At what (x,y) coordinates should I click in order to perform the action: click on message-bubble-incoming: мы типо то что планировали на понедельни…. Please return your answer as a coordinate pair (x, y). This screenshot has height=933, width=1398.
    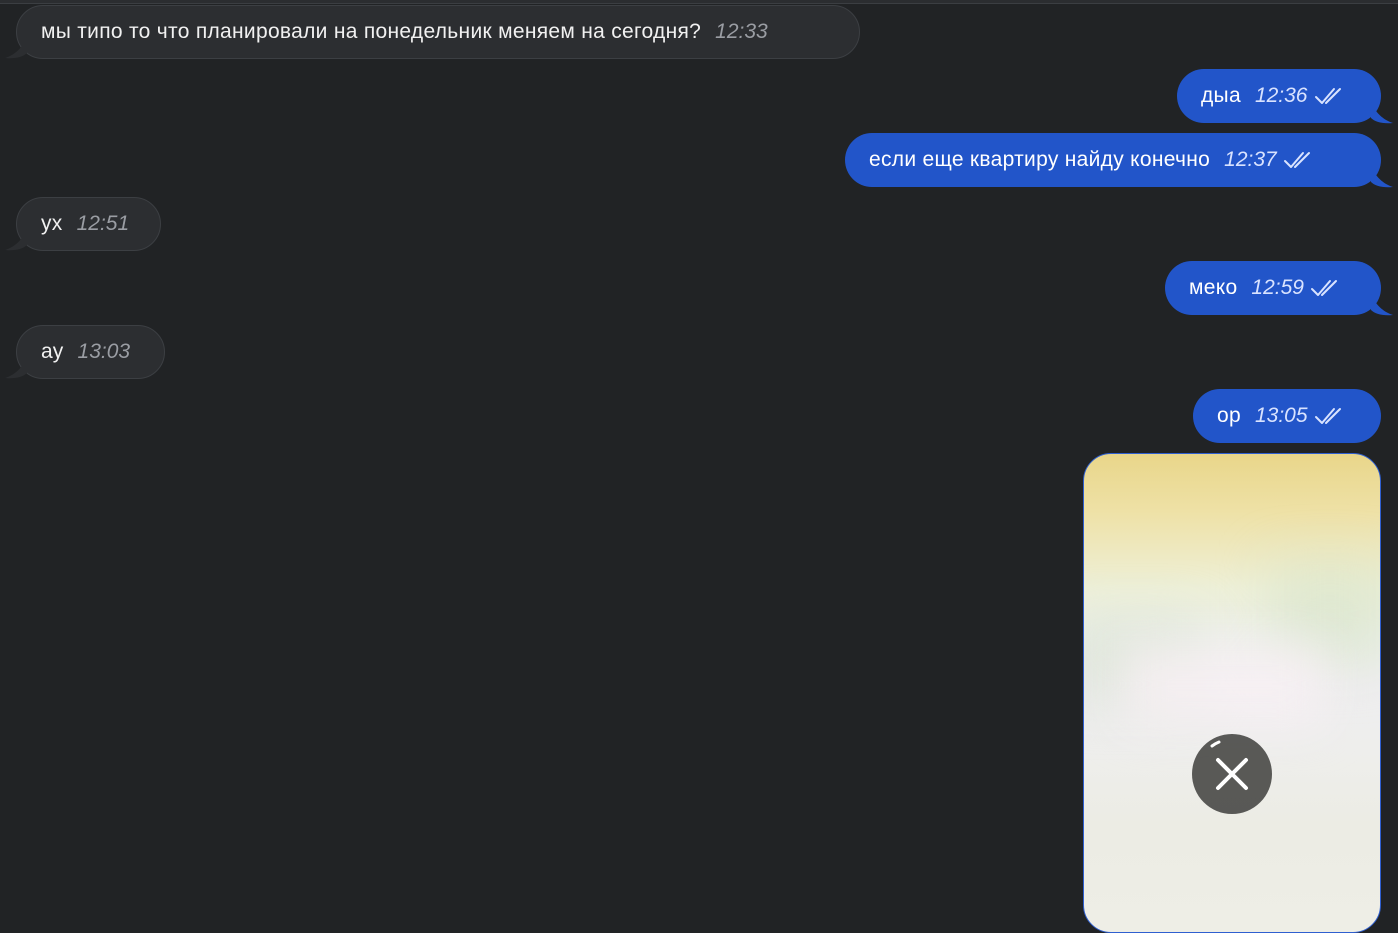
    Looking at the image, I should click on (432, 32).